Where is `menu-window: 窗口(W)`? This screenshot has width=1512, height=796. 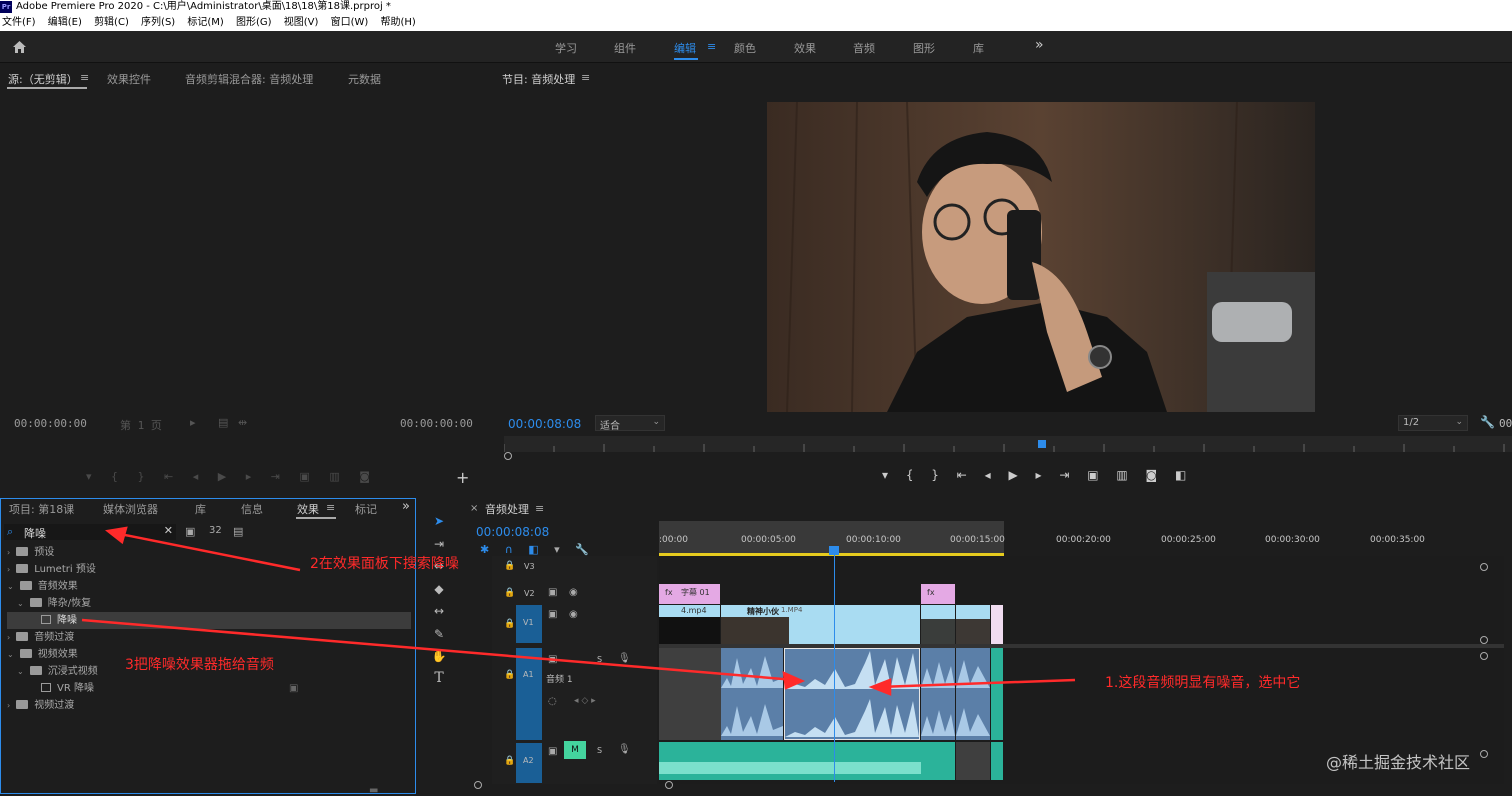
menu-window: 窗口(W) is located at coordinates (350, 22).